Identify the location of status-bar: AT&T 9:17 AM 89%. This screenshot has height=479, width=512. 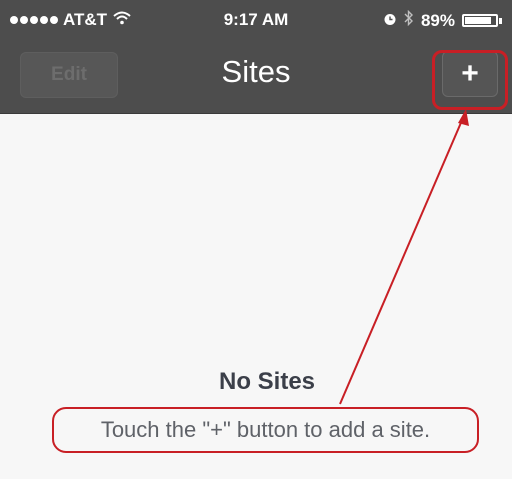
(256, 20).